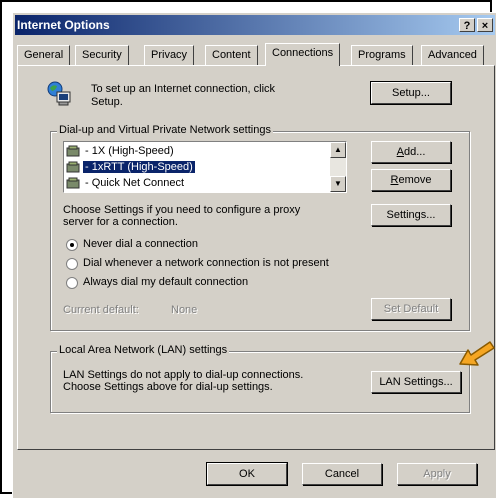 This screenshot has width=496, height=498. Describe the element at coordinates (63, 25) in the screenshot. I see `window-title: Internet Options` at that location.